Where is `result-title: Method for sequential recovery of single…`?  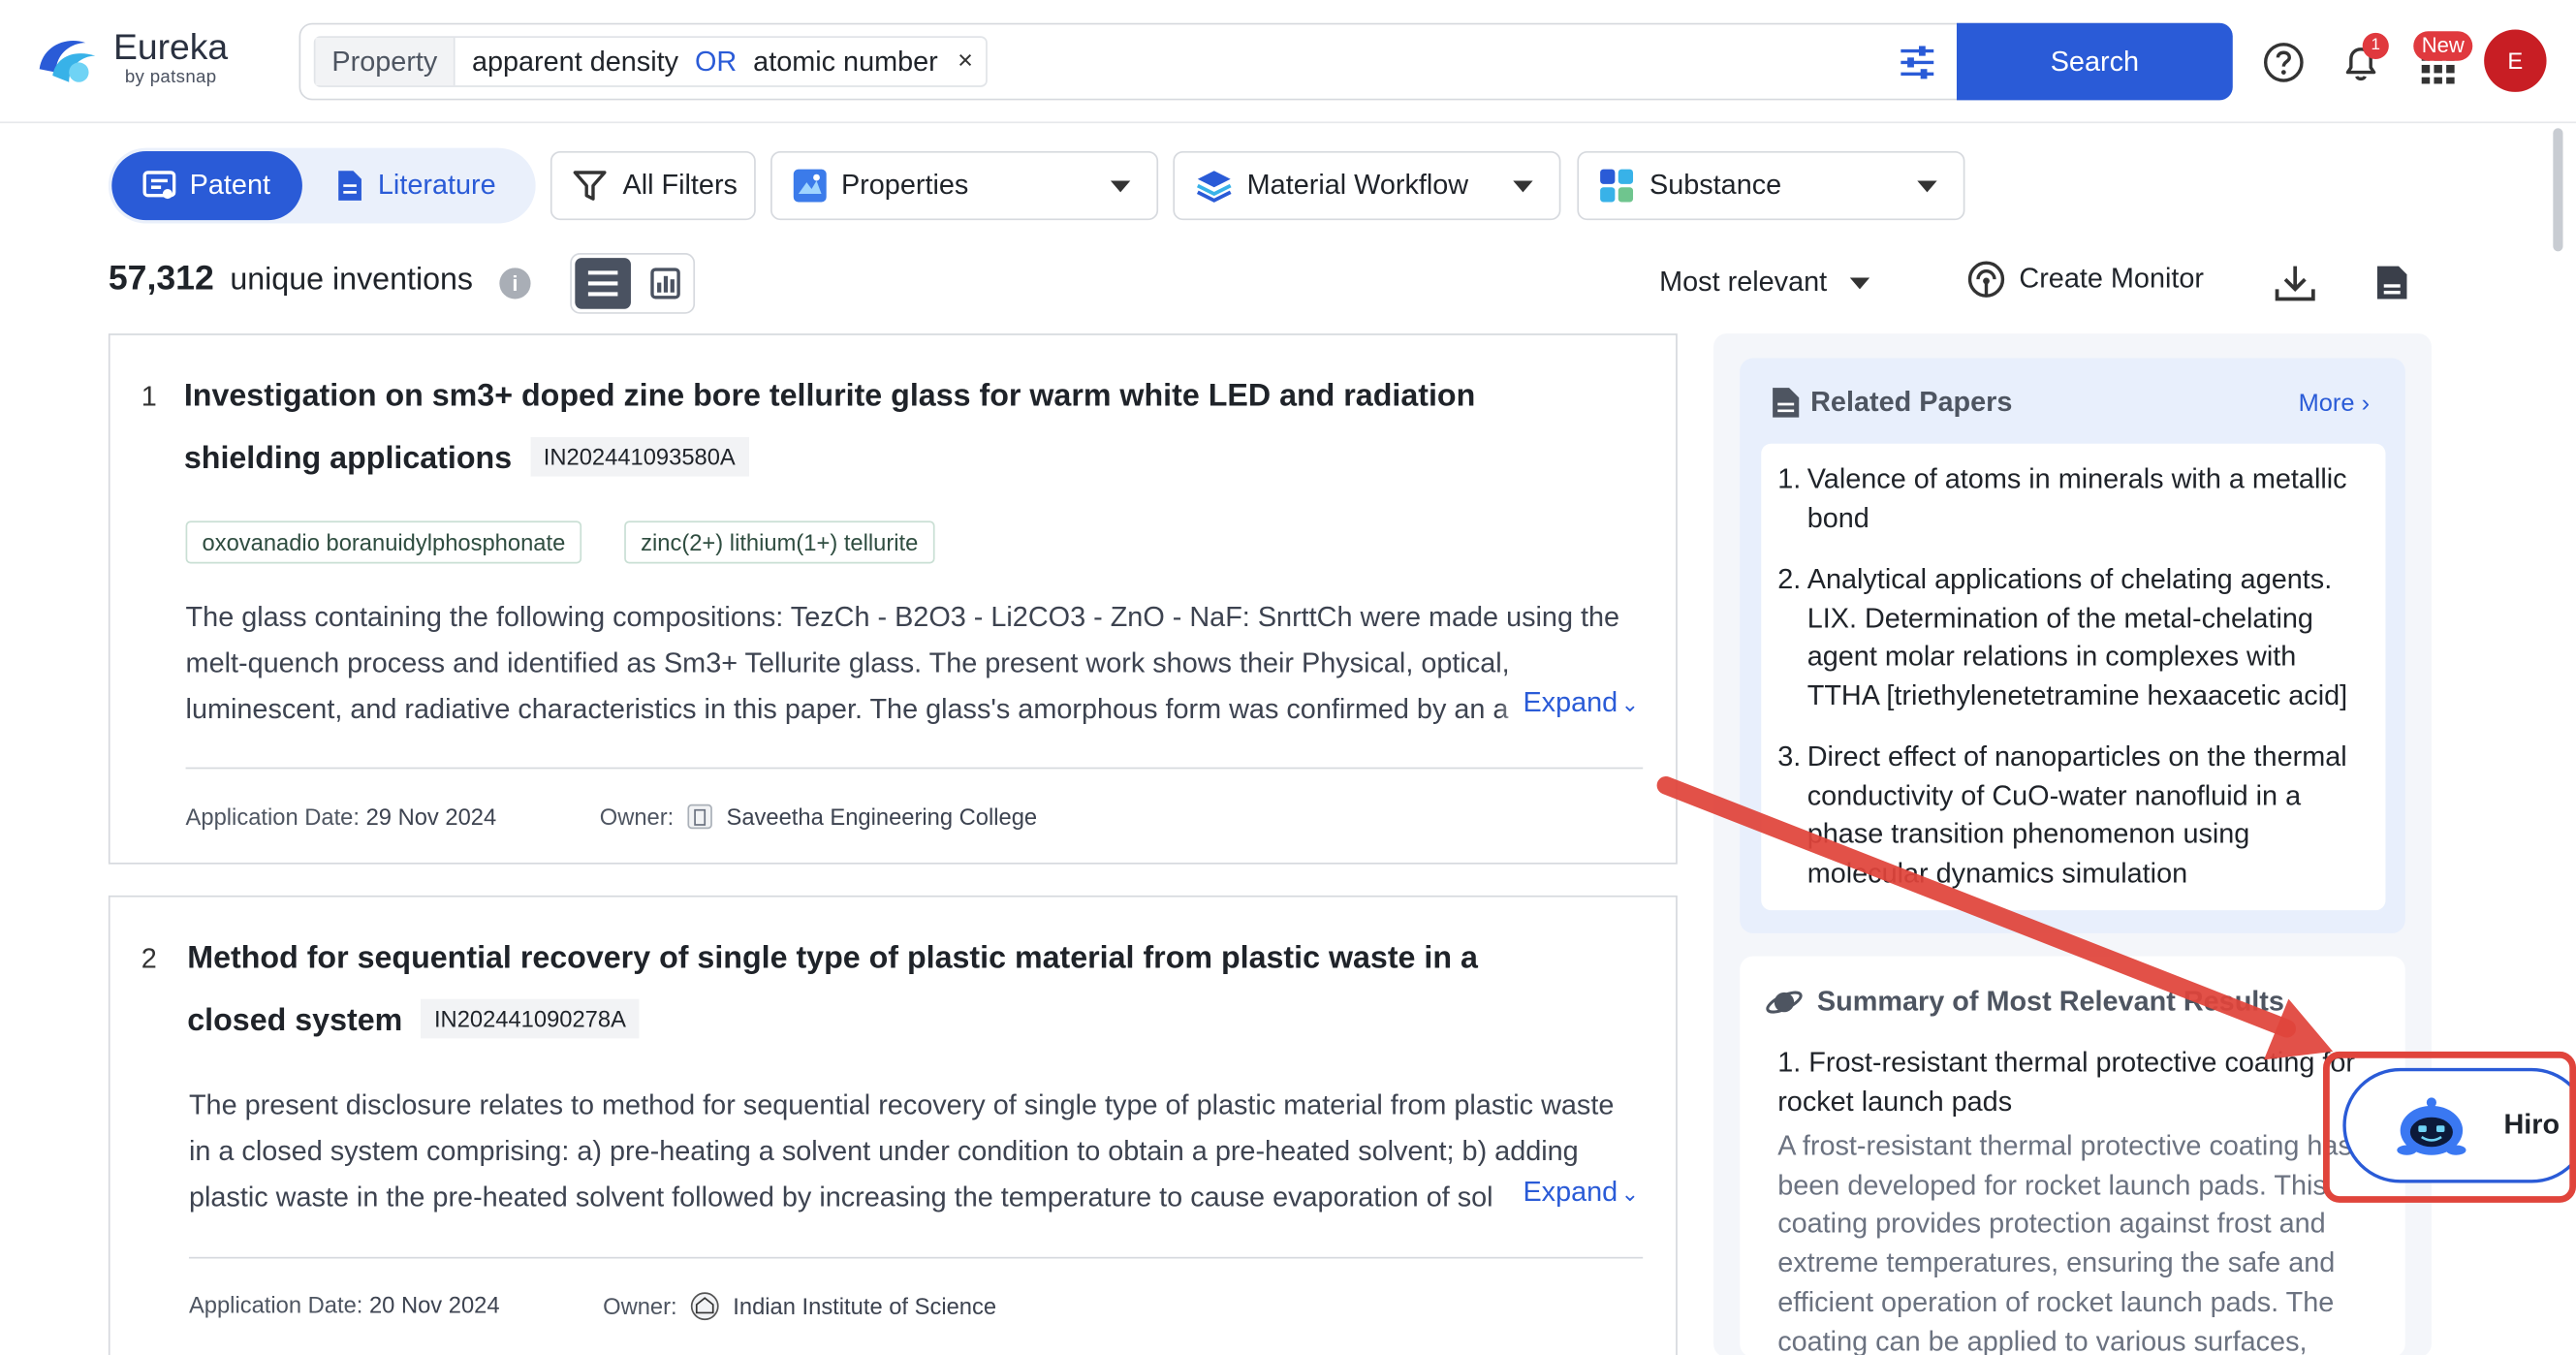
result-title: Method for sequential recovery of single… is located at coordinates (910, 991).